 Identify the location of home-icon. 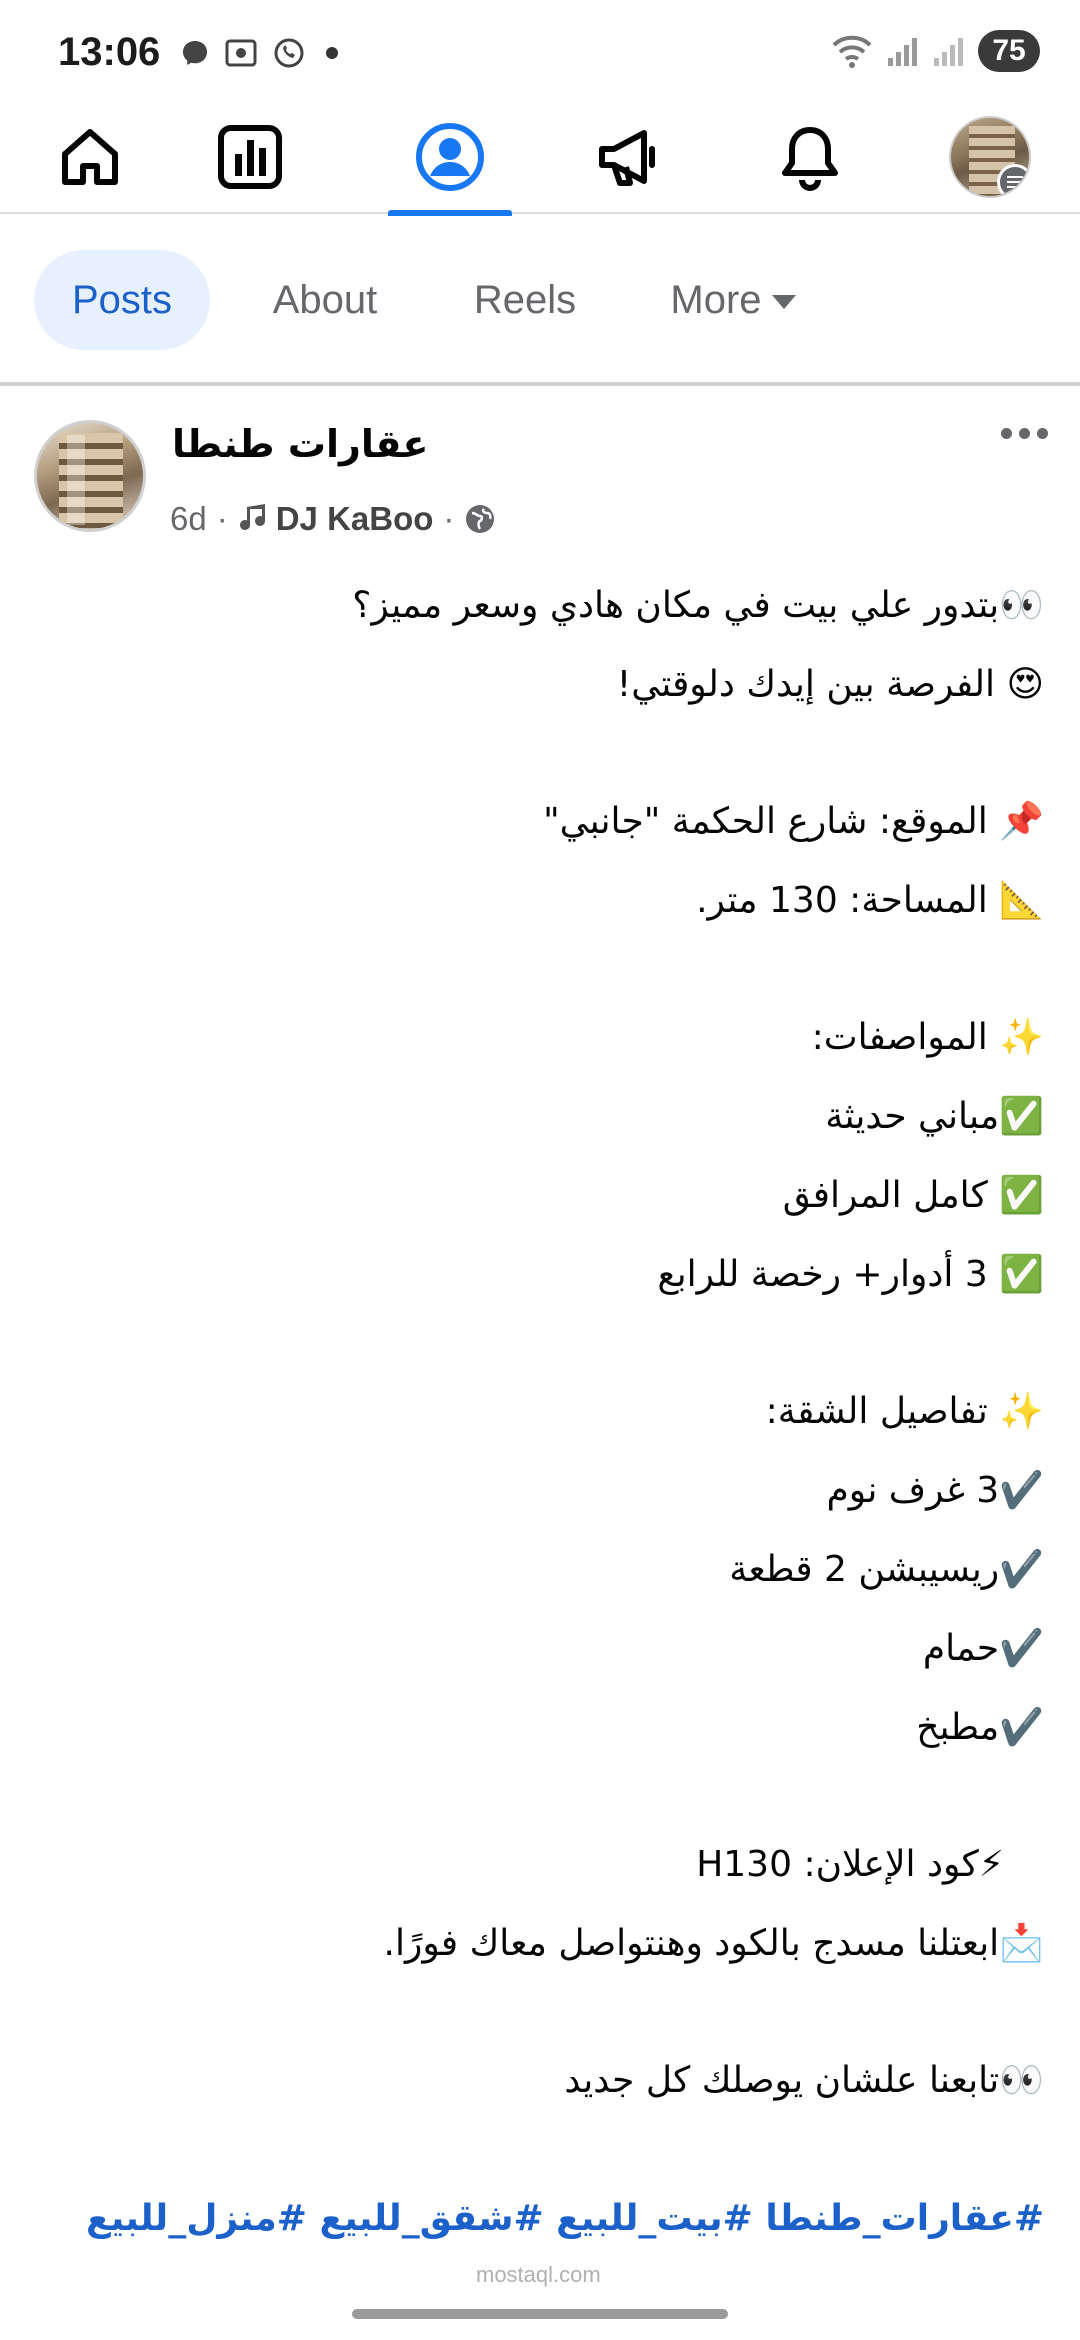
(90, 157).